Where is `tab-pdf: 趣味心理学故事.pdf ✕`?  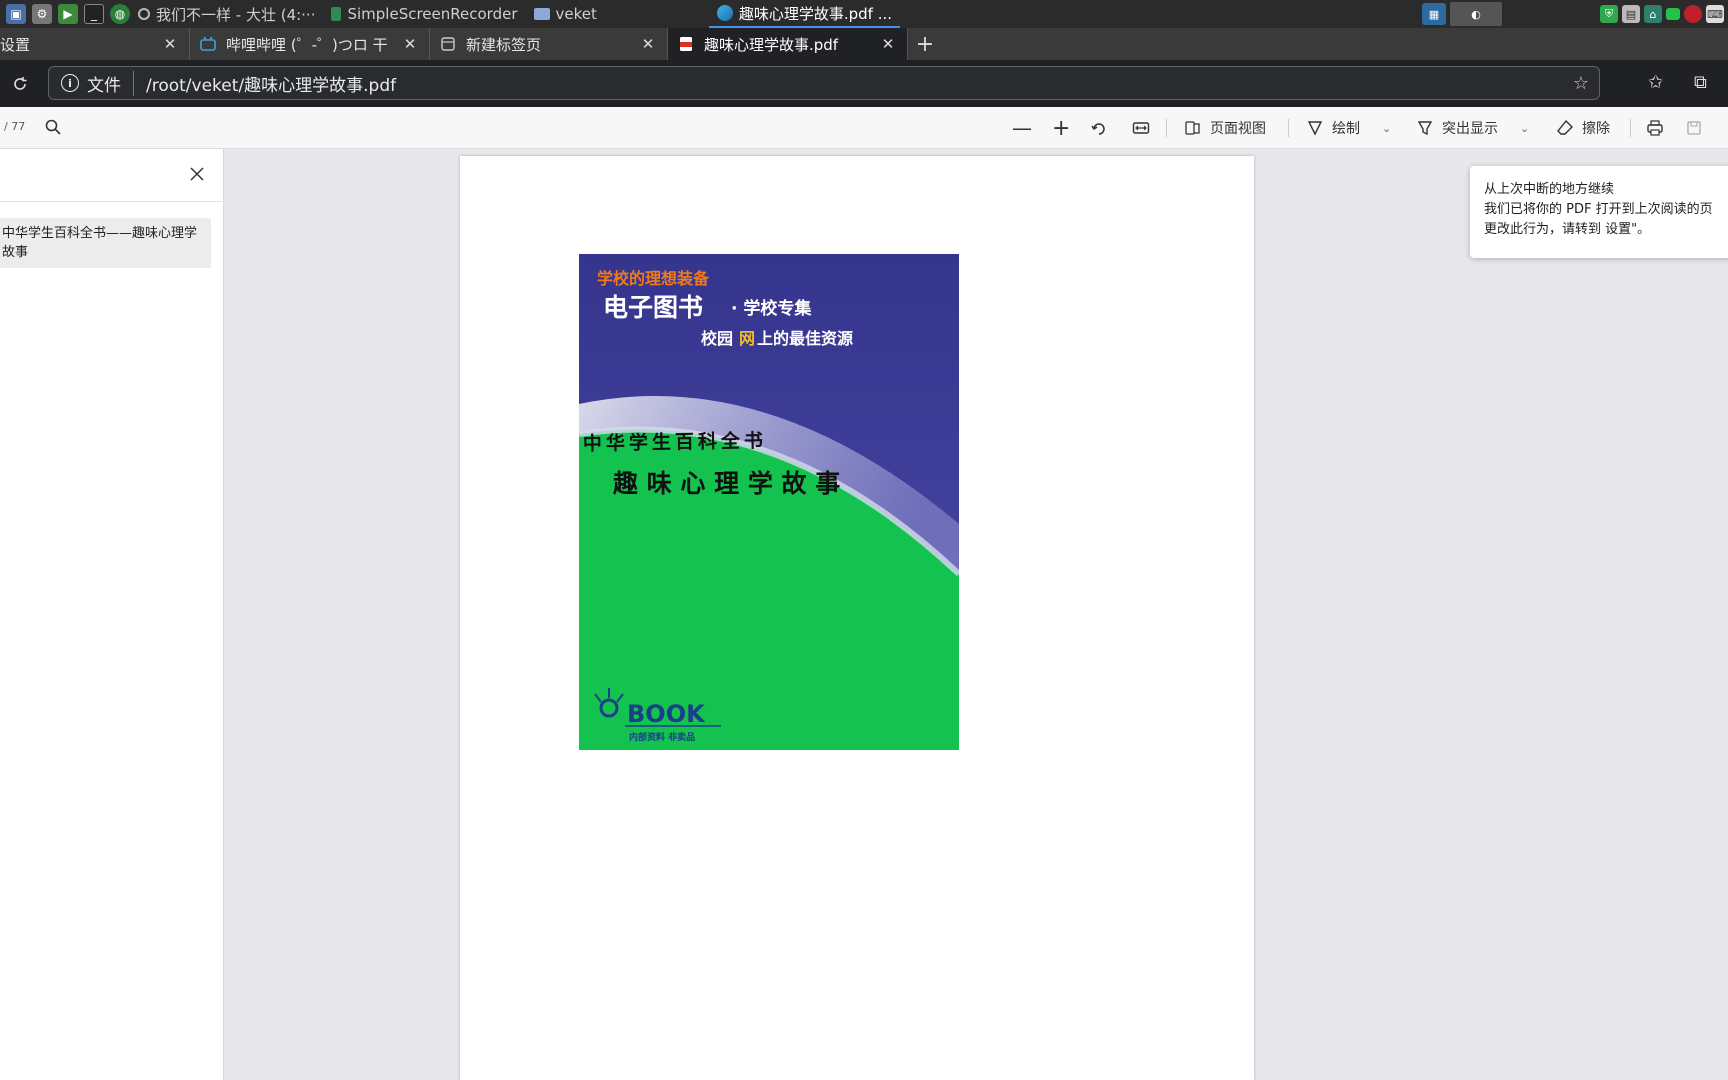
tab-pdf: 趣味心理学故事.pdf ✕ is located at coordinates (788, 44).